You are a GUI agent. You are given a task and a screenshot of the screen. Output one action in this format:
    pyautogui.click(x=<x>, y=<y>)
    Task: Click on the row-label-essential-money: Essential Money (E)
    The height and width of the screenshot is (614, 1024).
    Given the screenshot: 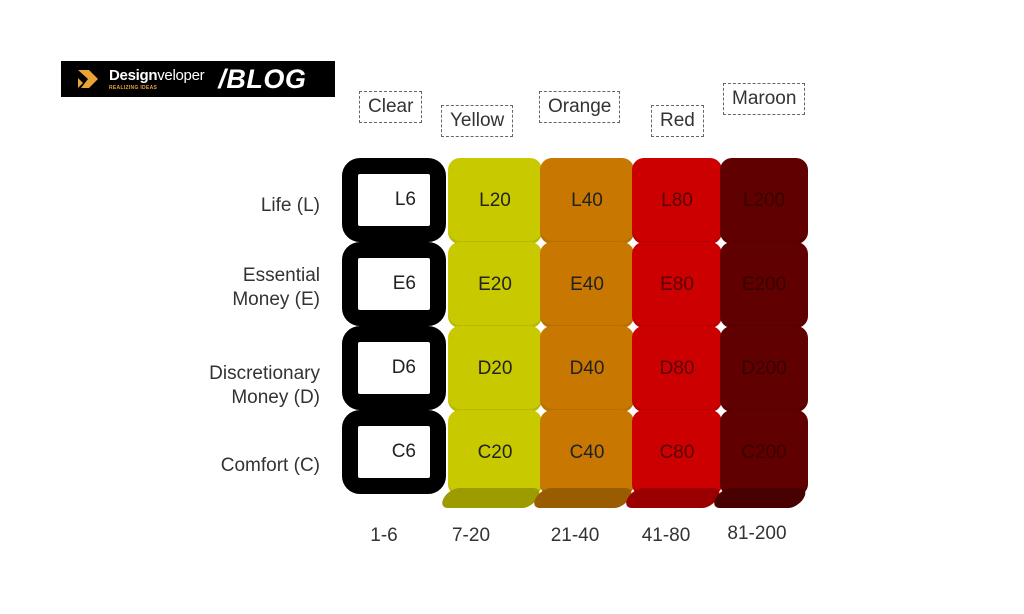 What is the action you would take?
    pyautogui.click(x=276, y=287)
    